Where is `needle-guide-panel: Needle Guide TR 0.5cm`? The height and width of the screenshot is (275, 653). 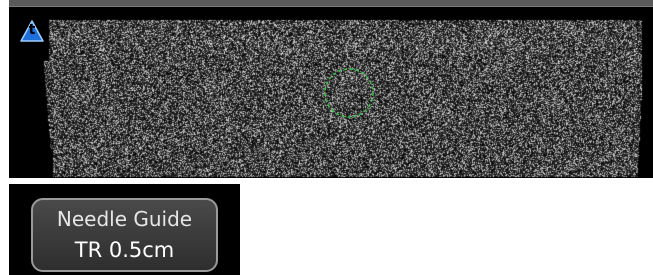 needle-guide-panel: Needle Guide TR 0.5cm is located at coordinates (124, 229).